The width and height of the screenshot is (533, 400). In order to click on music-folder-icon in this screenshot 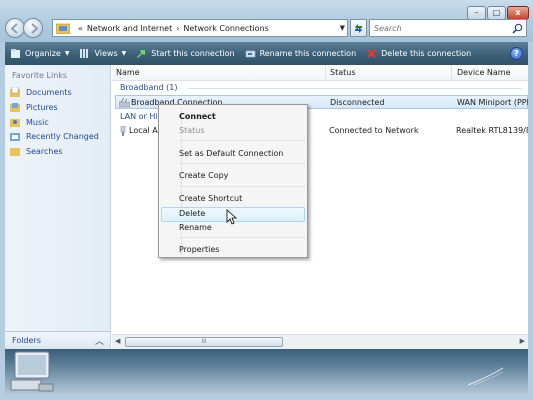, I will do `click(15, 123)`.